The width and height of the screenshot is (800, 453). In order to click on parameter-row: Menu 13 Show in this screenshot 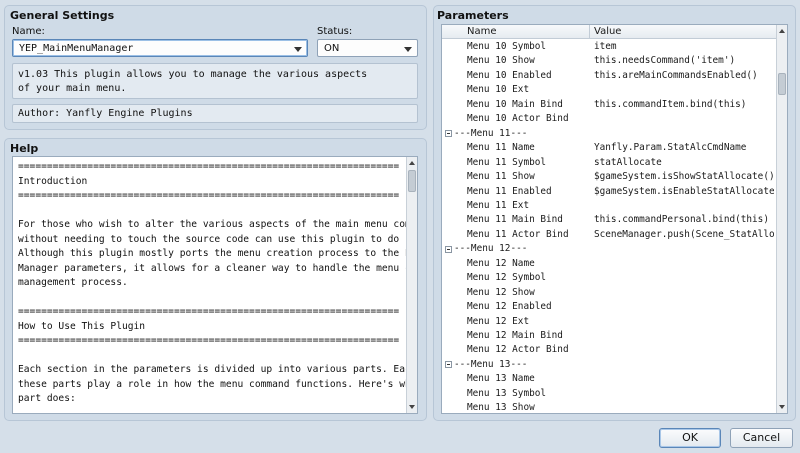, I will do `click(609, 407)`.